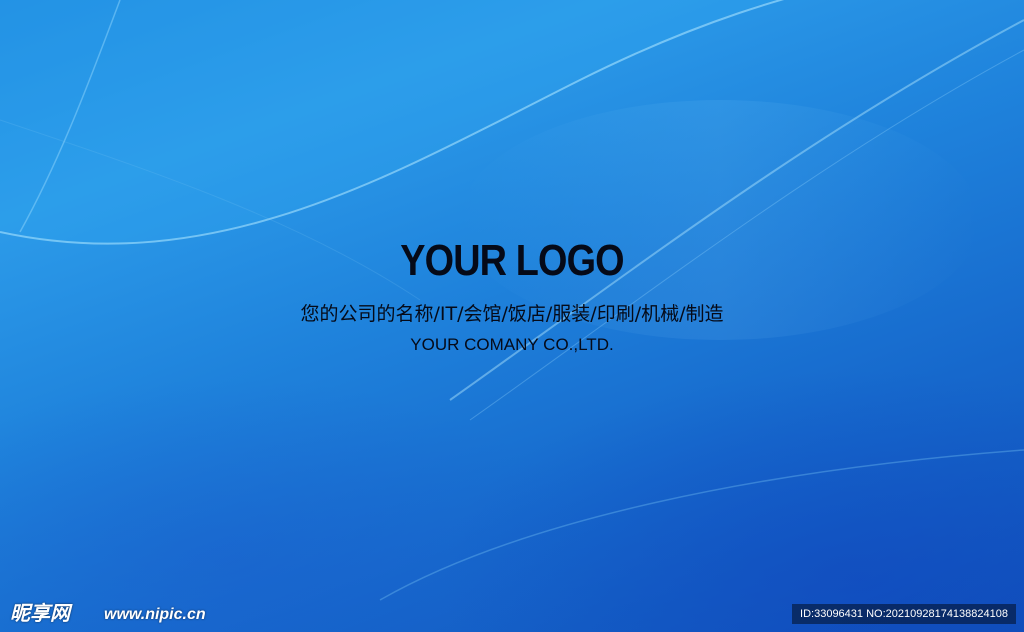  I want to click on company-name-chinese: 您的公司的名称/IT/会馆/饭店/服装/印刷/机械/制造, so click(512, 314).